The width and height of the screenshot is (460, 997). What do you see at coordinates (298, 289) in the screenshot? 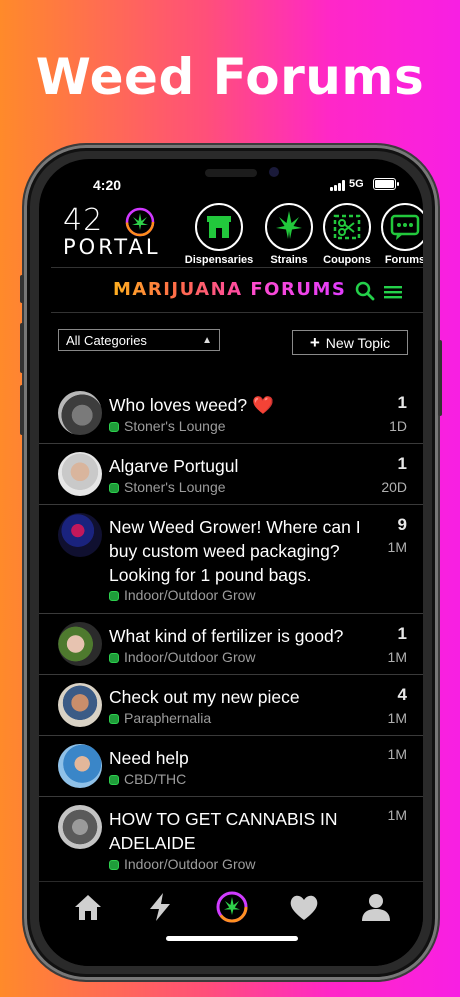
I see `page-title-word2: FORUMS` at bounding box center [298, 289].